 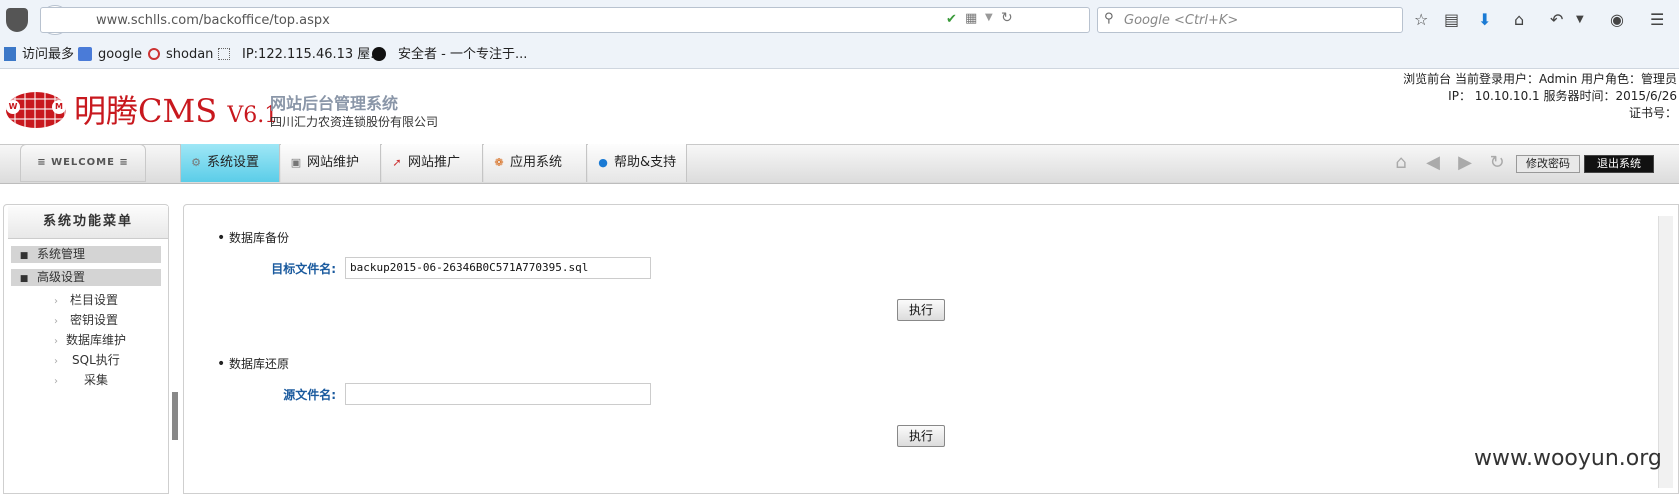 What do you see at coordinates (189, 55) in the screenshot?
I see `bookmark-shodan: shodan` at bounding box center [189, 55].